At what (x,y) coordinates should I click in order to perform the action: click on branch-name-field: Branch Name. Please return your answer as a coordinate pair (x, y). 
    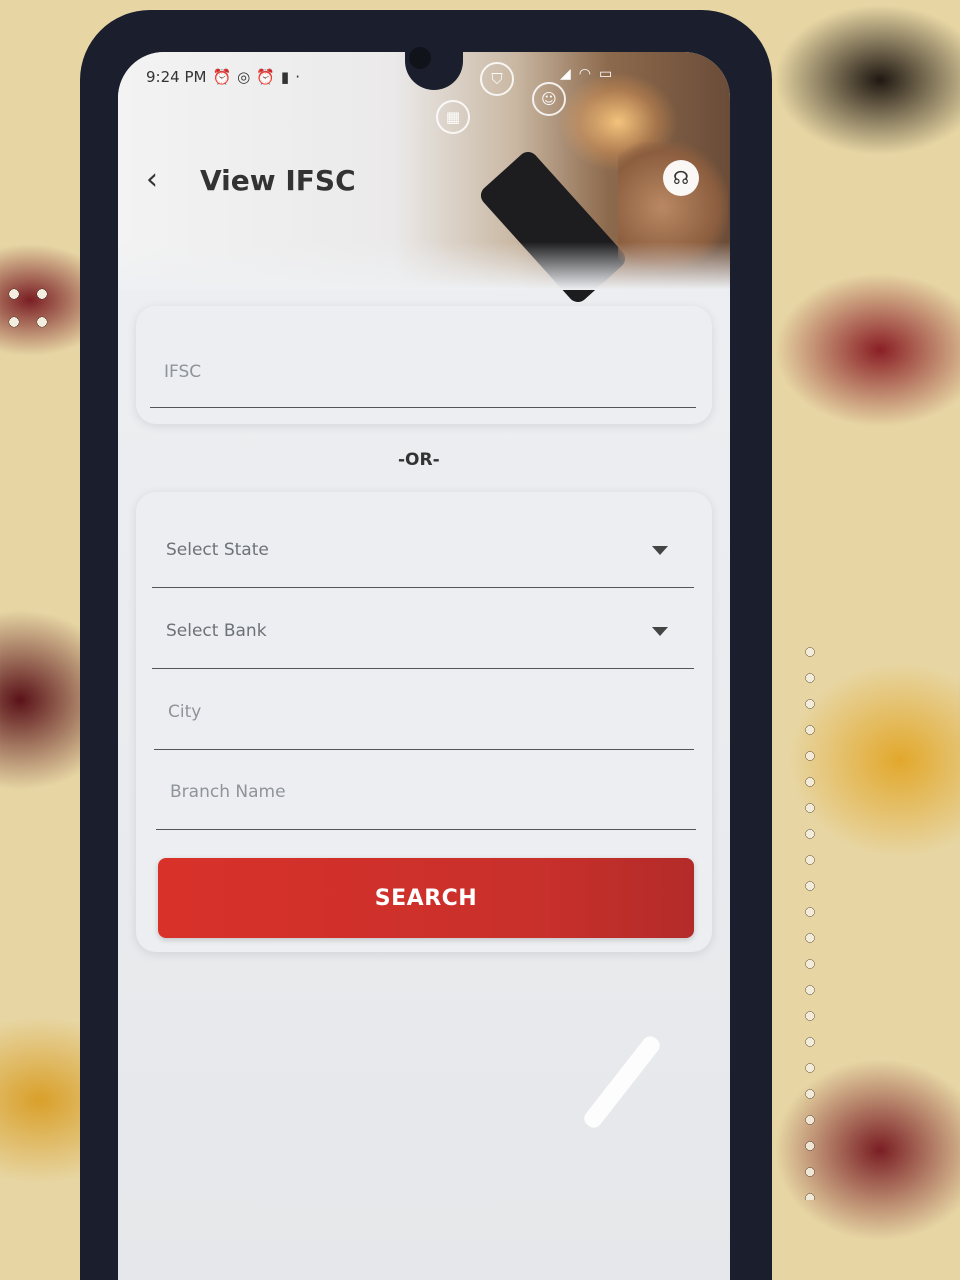
    Looking at the image, I should click on (426, 795).